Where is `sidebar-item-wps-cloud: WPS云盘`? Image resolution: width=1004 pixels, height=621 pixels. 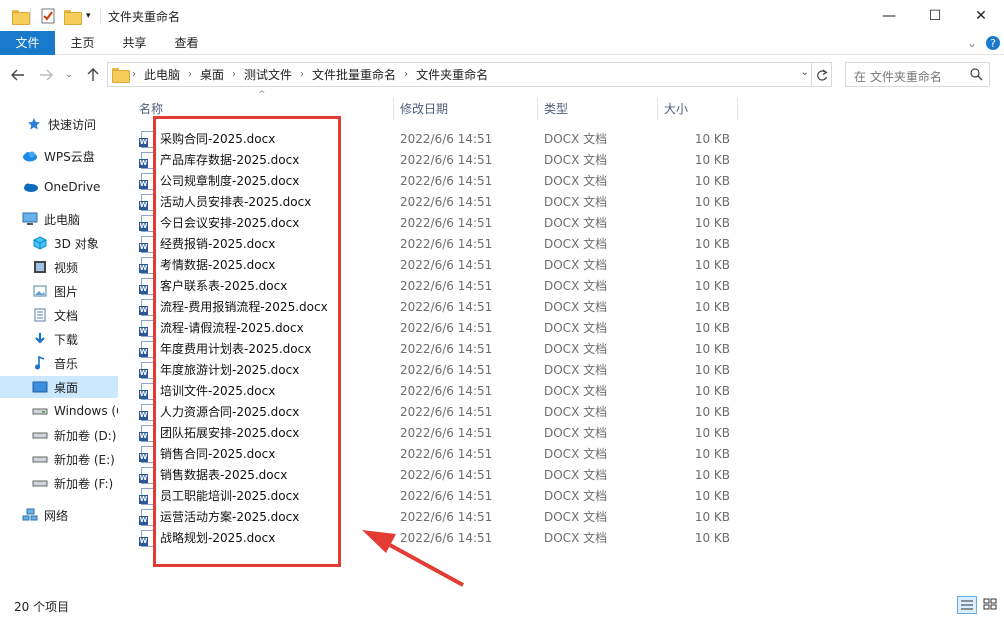
sidebar-item-wps-cloud: WPS云盘 is located at coordinates (59, 156).